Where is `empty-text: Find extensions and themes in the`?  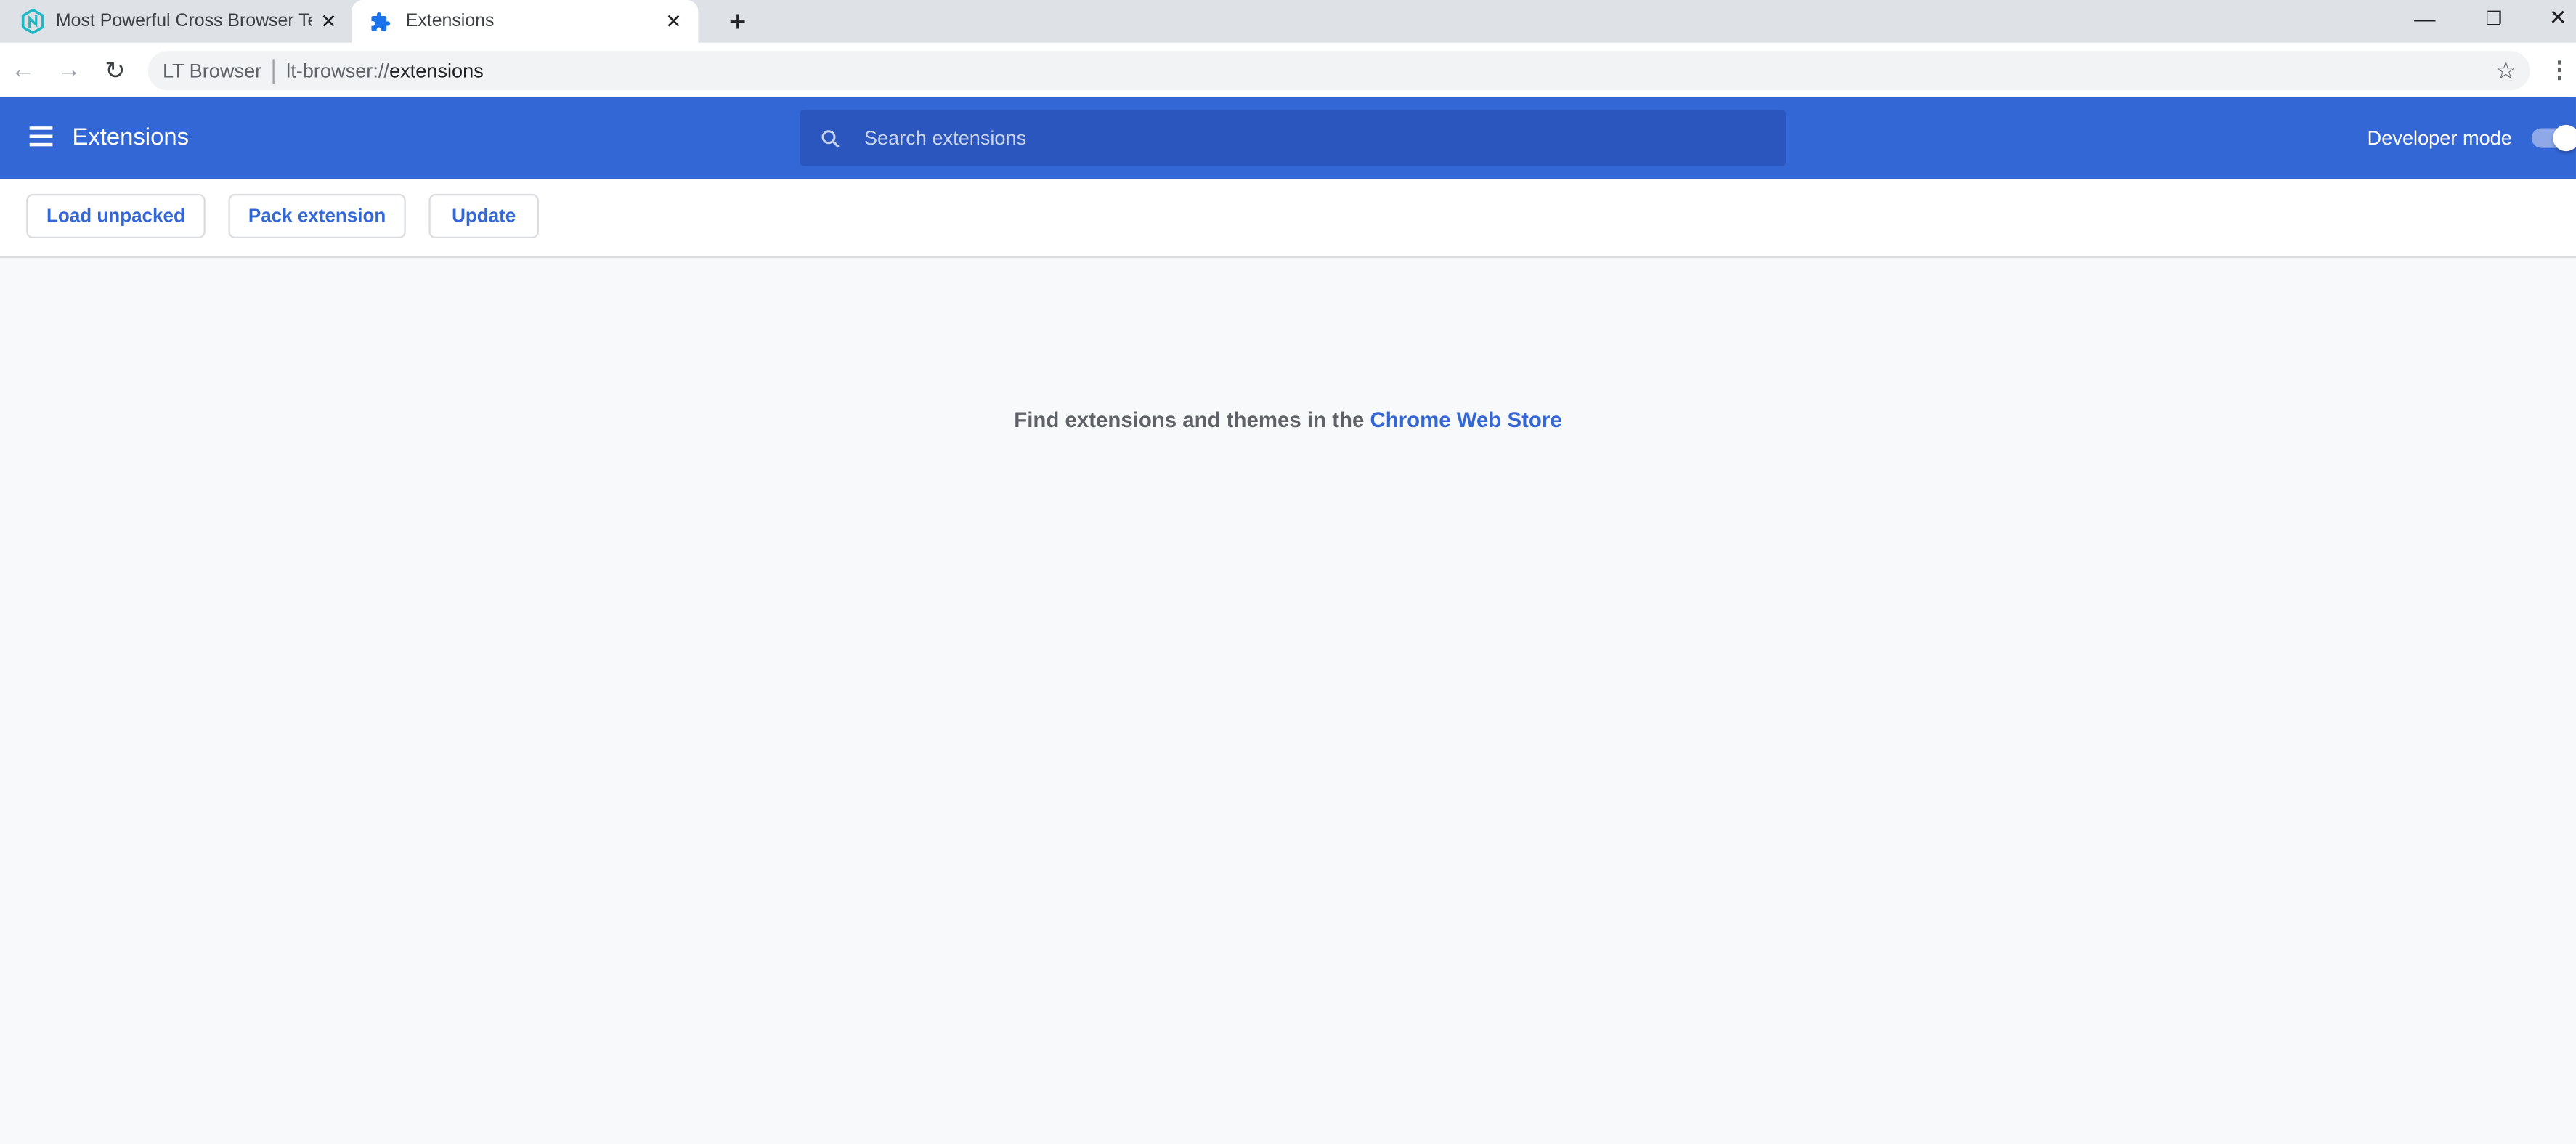
empty-text: Find extensions and themes in the is located at coordinates (1190, 419).